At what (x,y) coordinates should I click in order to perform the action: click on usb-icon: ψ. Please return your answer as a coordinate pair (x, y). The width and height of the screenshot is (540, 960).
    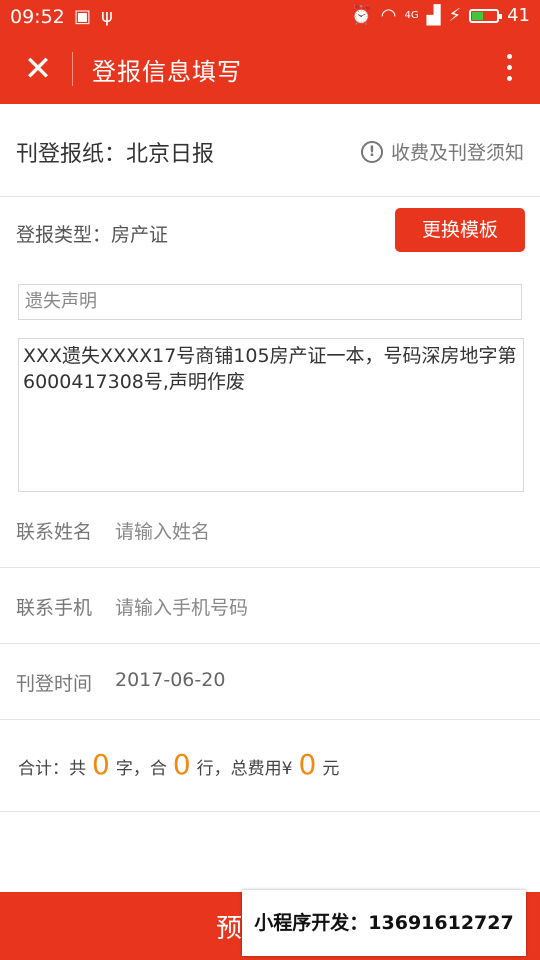
    Looking at the image, I should click on (107, 16).